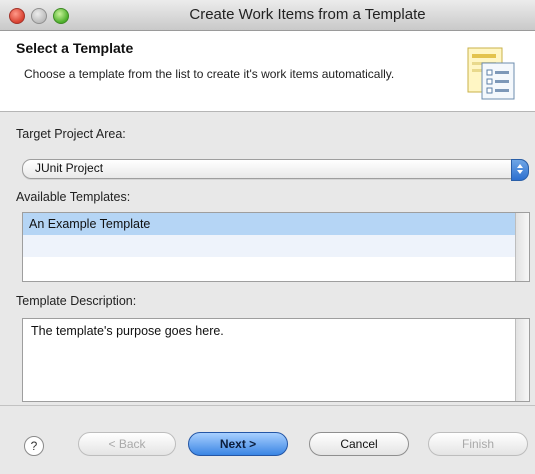  Describe the element at coordinates (238, 444) in the screenshot. I see `next-button: Next >` at that location.